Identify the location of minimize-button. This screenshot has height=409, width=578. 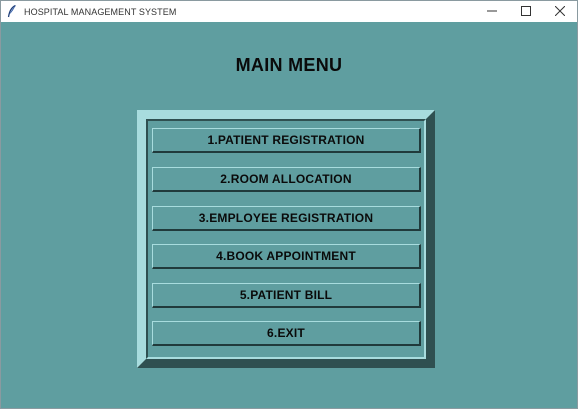
(492, 11).